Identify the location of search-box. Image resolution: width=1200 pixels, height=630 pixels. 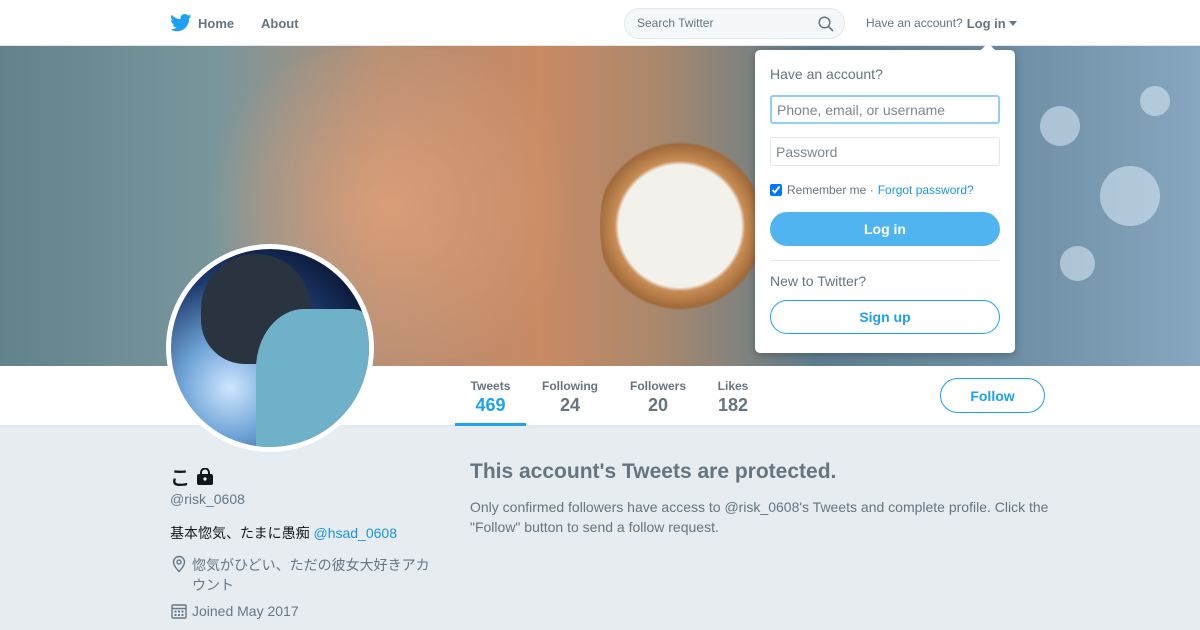
(734, 23).